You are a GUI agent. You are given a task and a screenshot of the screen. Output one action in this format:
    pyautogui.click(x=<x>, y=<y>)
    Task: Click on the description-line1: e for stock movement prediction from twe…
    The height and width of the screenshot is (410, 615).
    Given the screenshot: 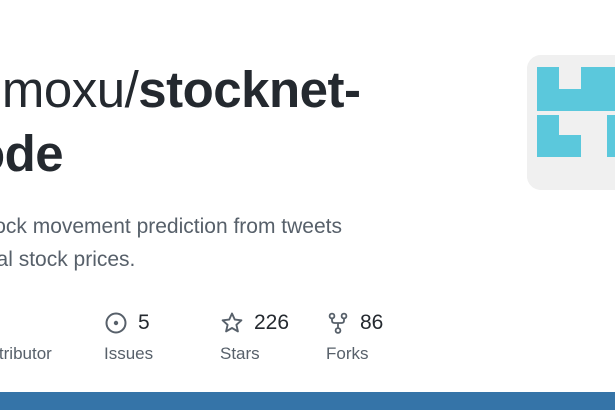 What is the action you would take?
    pyautogui.click(x=171, y=226)
    